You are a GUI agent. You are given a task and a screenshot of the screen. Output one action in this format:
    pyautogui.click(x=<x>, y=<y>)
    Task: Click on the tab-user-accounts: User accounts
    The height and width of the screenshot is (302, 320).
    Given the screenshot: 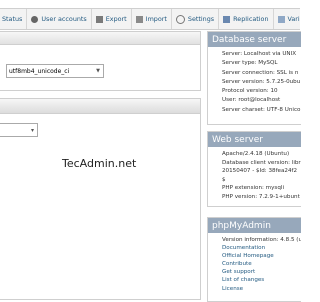 What is the action you would take?
    pyautogui.click(x=59, y=19)
    